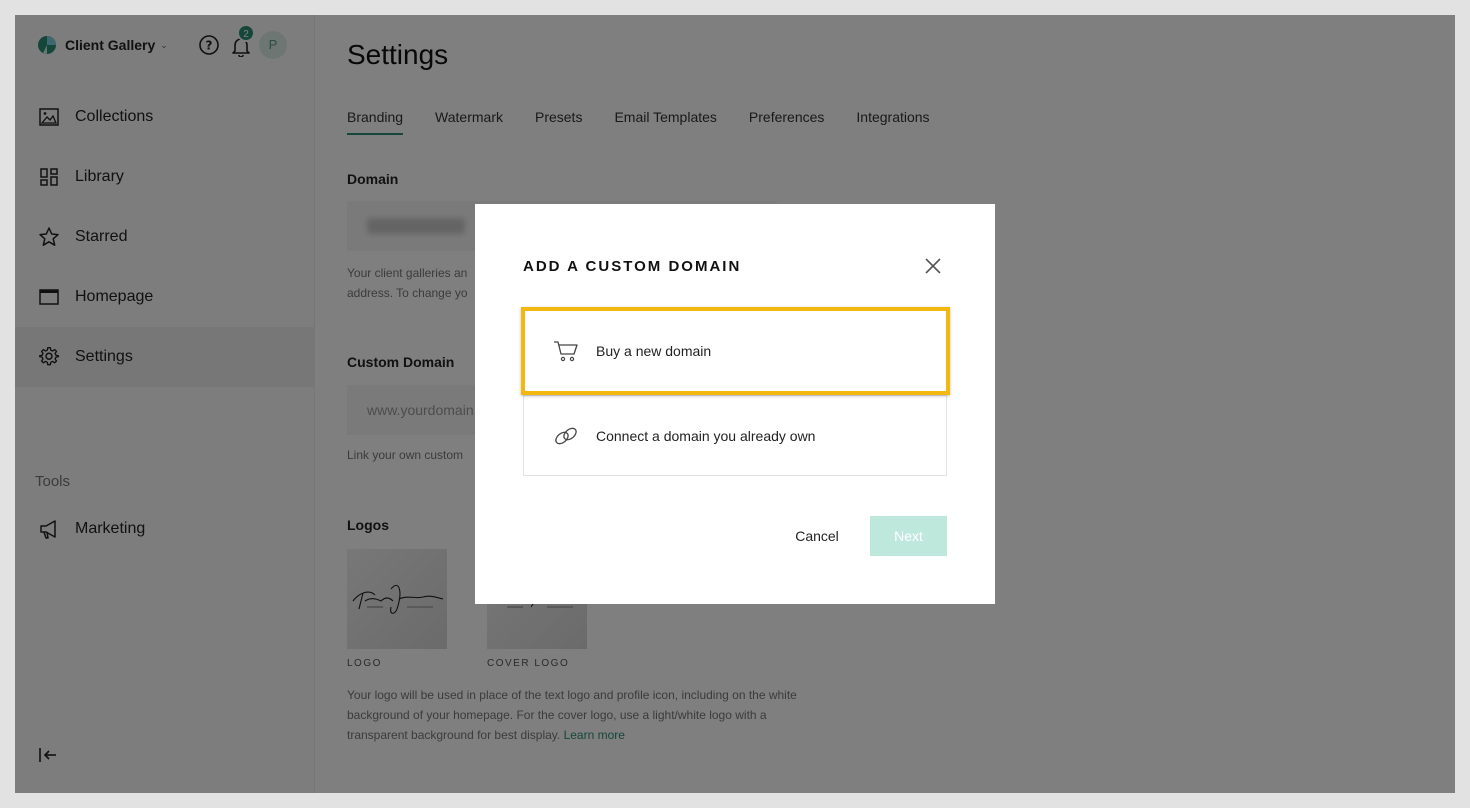  I want to click on close-icon, so click(933, 266).